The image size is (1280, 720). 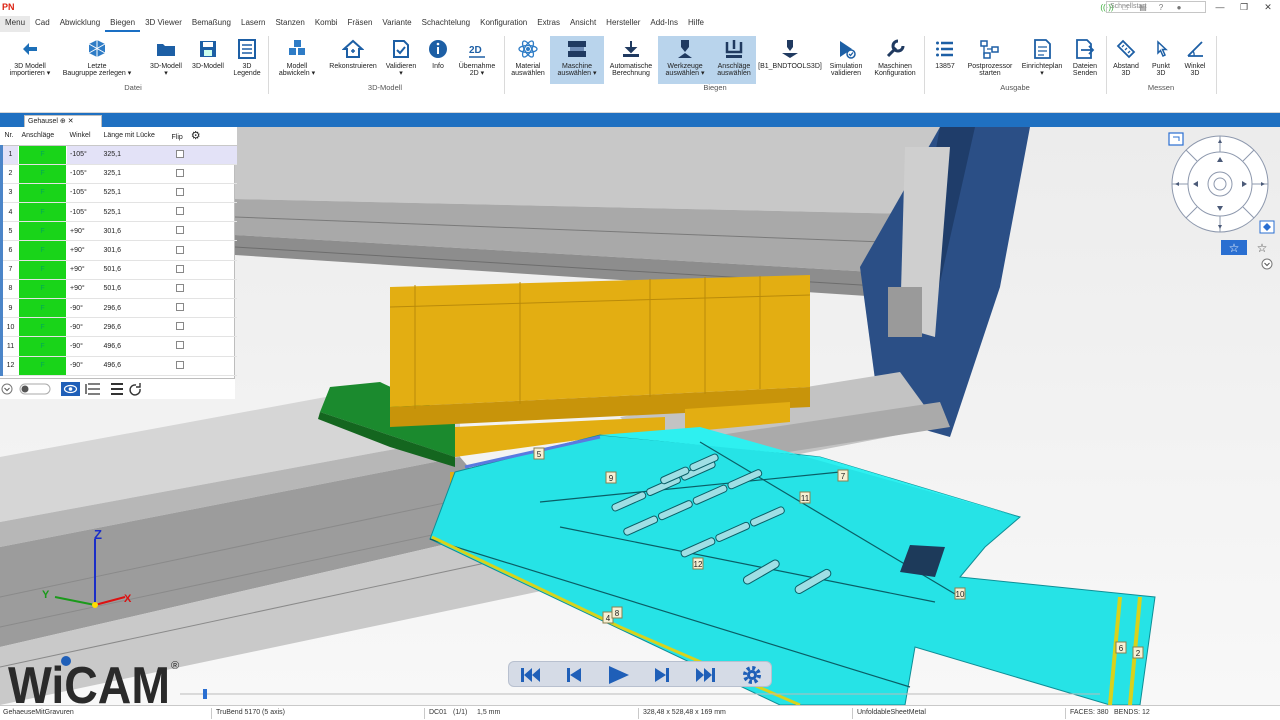 I want to click on skip-to-start-icon, so click(x=530, y=675).